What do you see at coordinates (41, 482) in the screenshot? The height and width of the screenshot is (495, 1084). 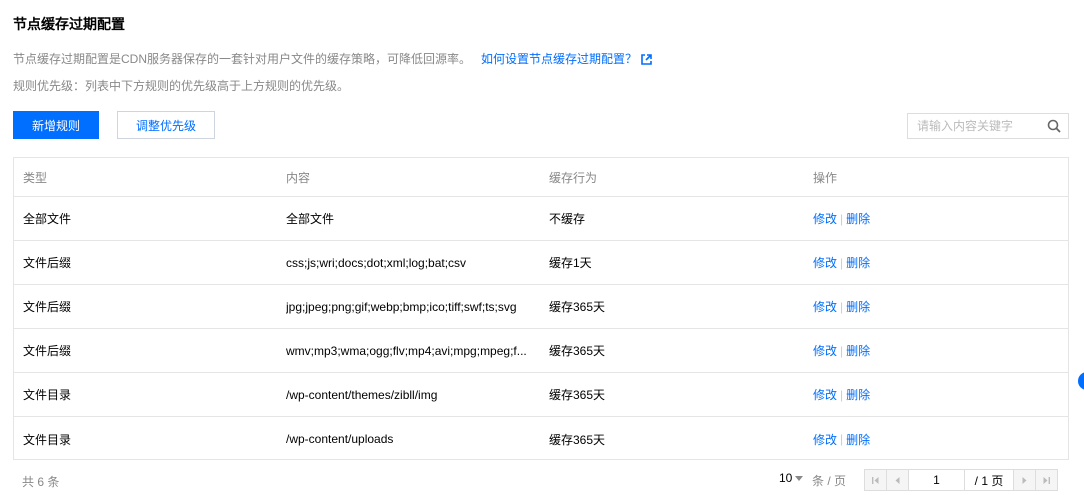 I see `total-count: 共 6 条` at bounding box center [41, 482].